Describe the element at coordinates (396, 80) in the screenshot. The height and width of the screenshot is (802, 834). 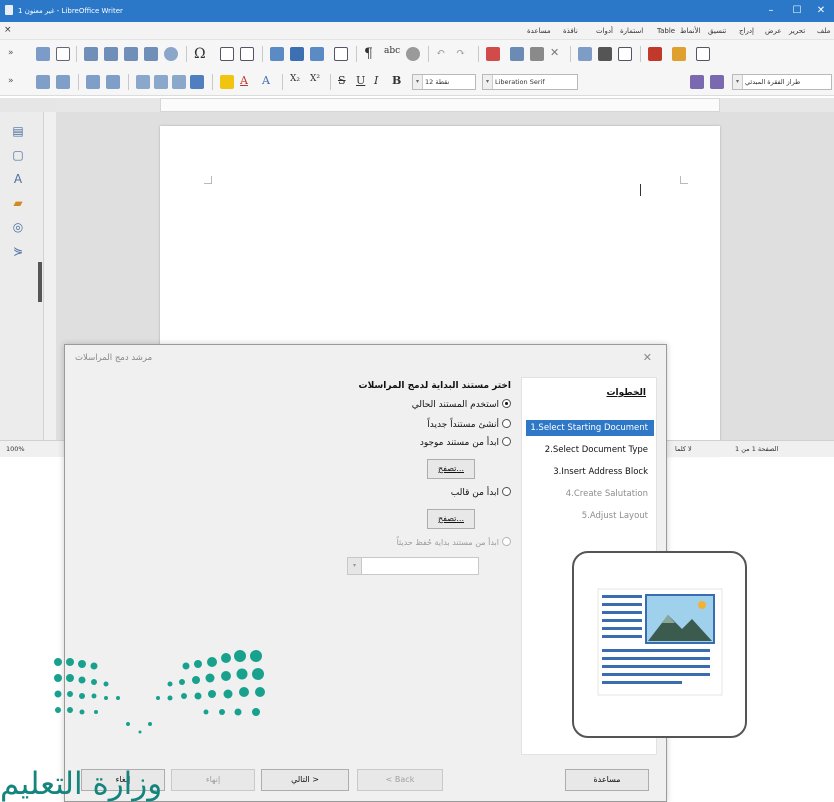
I see `bold-icon: B` at that location.